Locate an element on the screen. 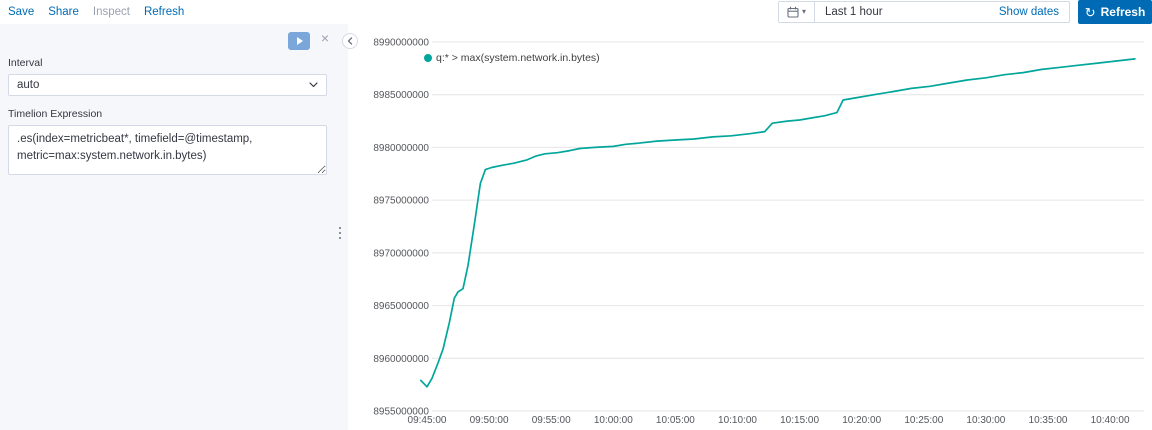  refresh-link: Refresh is located at coordinates (164, 12).